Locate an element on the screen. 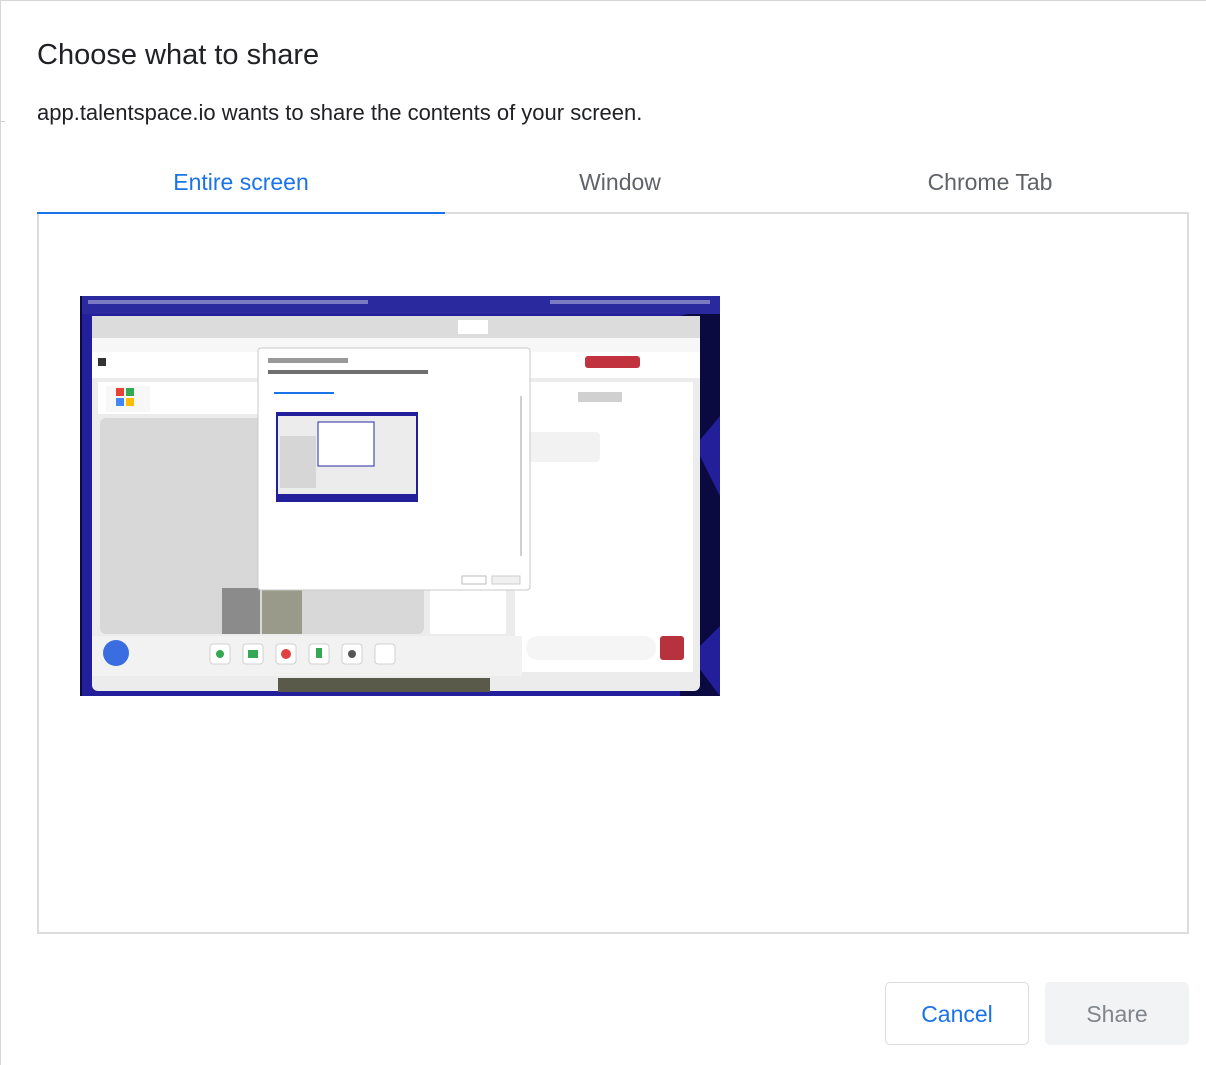 The height and width of the screenshot is (1065, 1206). tab-window: Window is located at coordinates (620, 187).